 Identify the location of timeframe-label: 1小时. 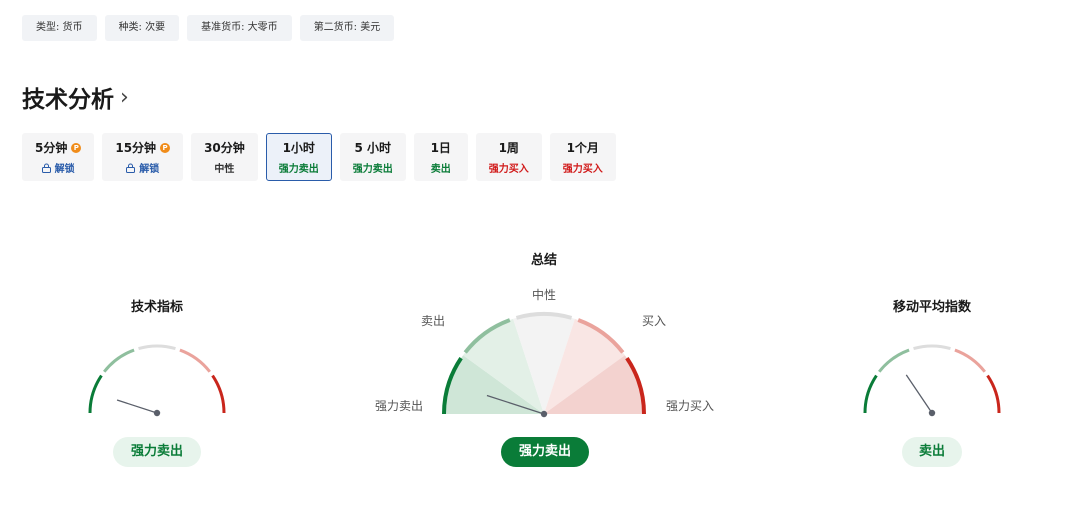
(299, 147).